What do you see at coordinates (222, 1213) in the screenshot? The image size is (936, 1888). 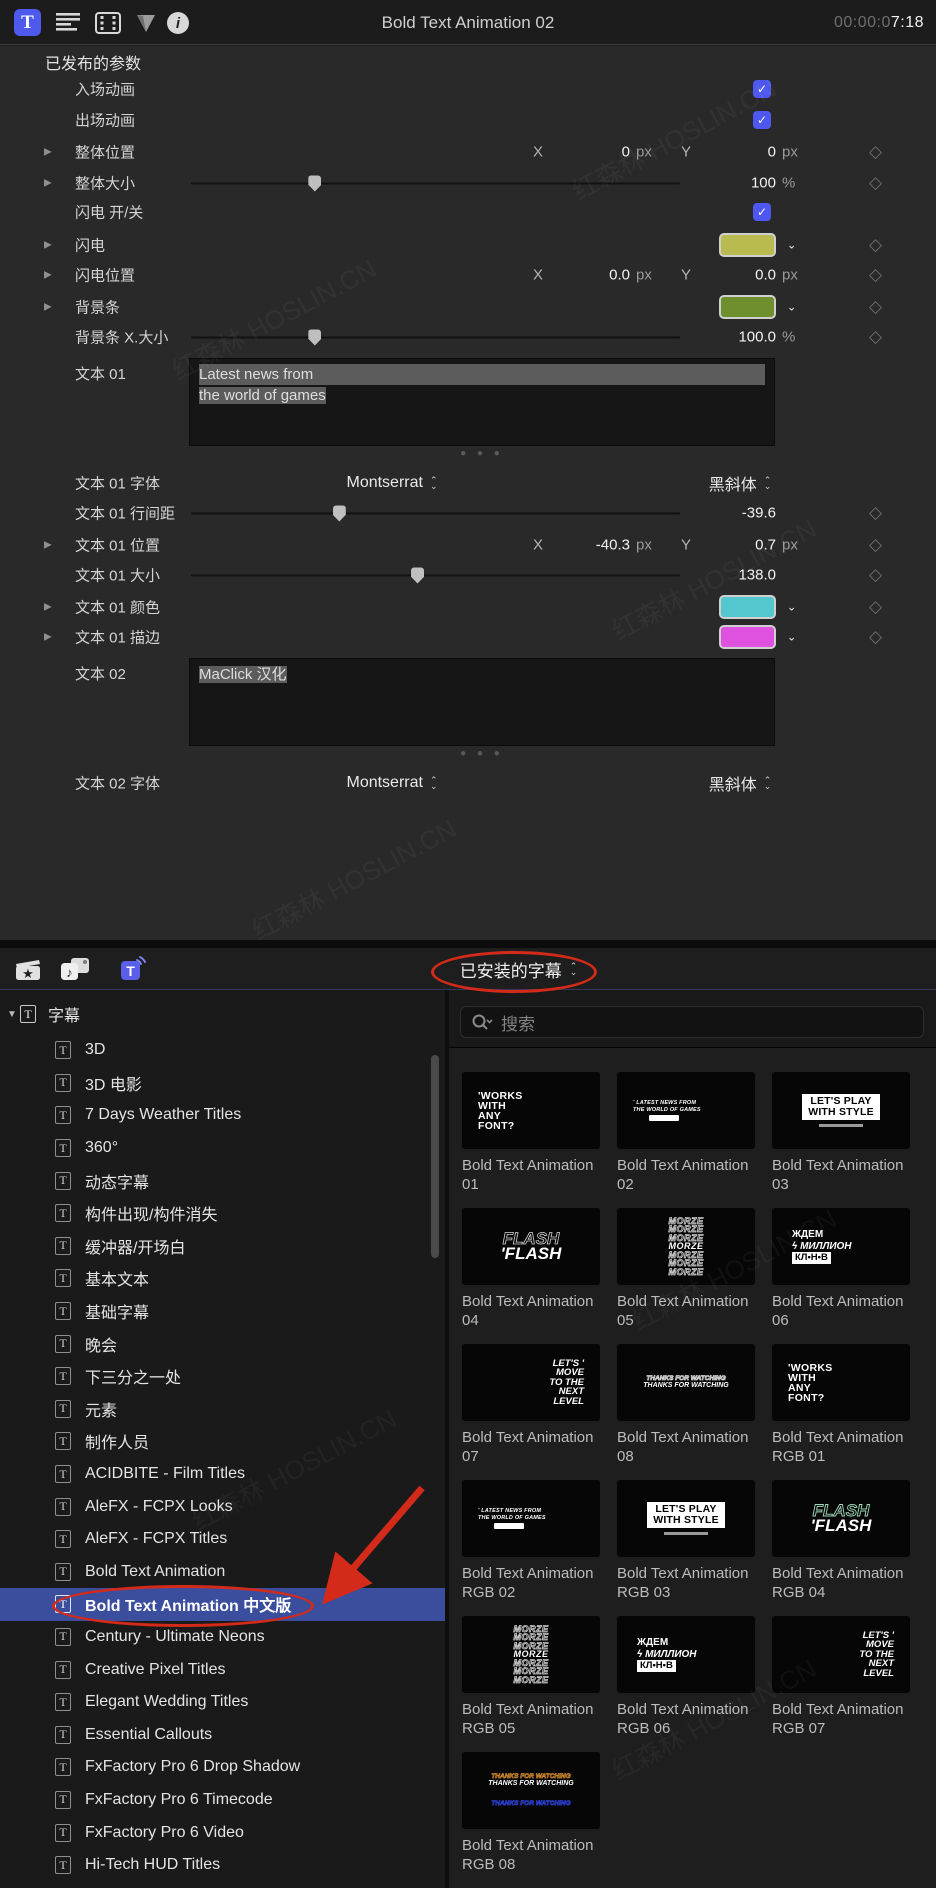 I see `sidebar-item: T 构件出现/构件消失` at bounding box center [222, 1213].